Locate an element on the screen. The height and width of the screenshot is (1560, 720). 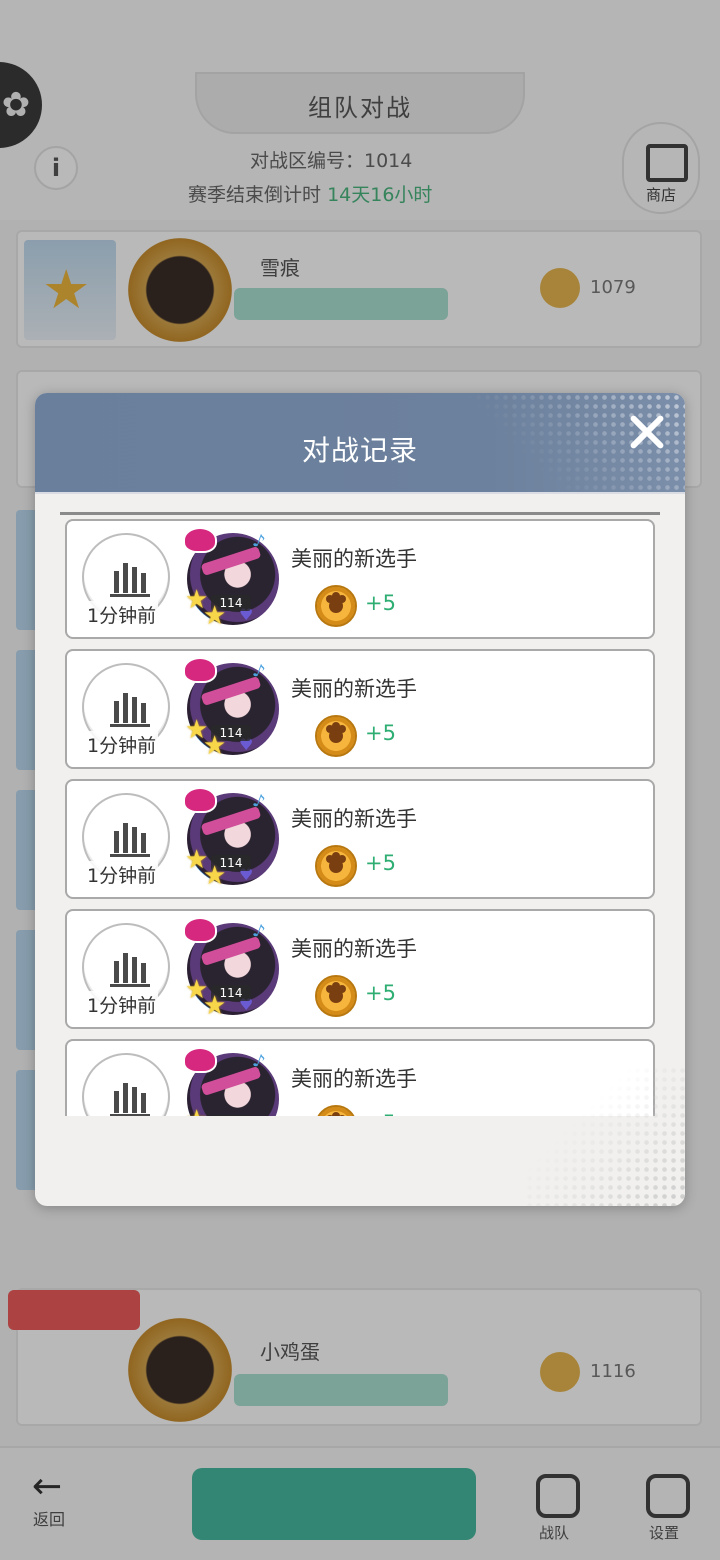
stats-chart-icon is located at coordinates (126, 1084).